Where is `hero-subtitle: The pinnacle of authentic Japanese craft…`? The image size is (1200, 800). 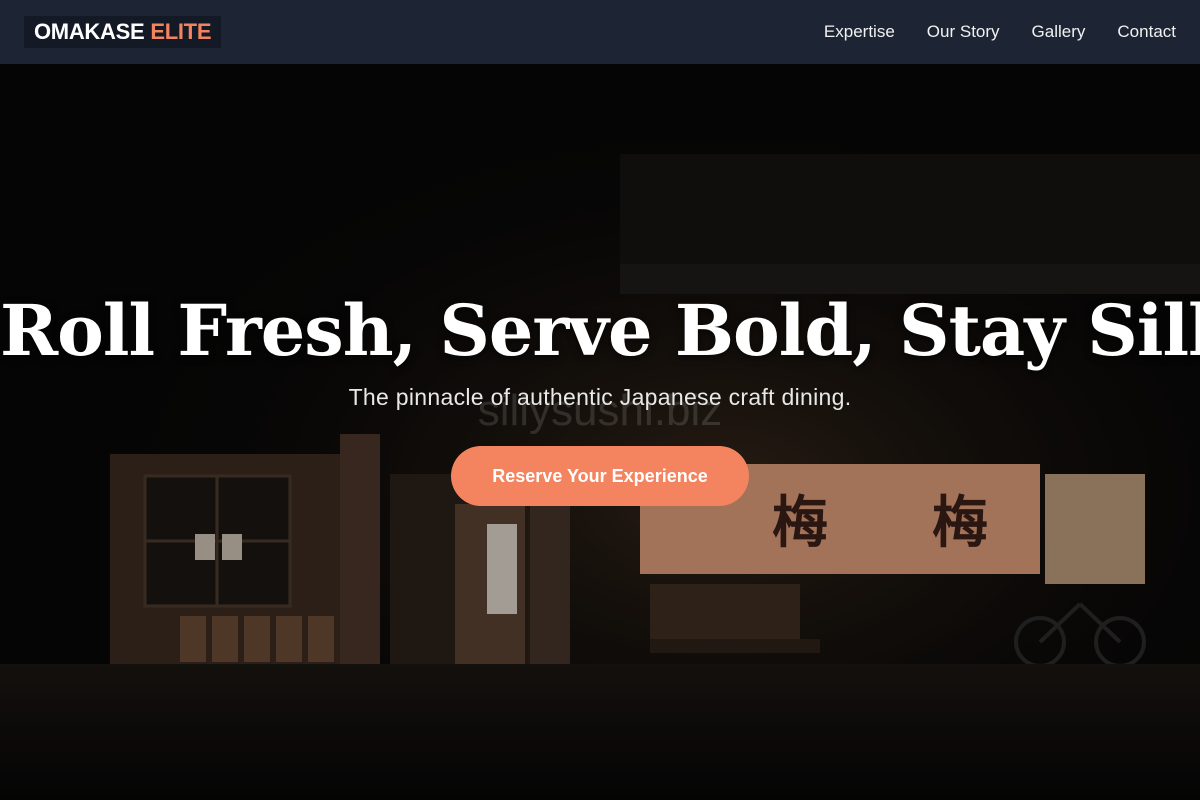 hero-subtitle: The pinnacle of authentic Japanese craft… is located at coordinates (600, 397).